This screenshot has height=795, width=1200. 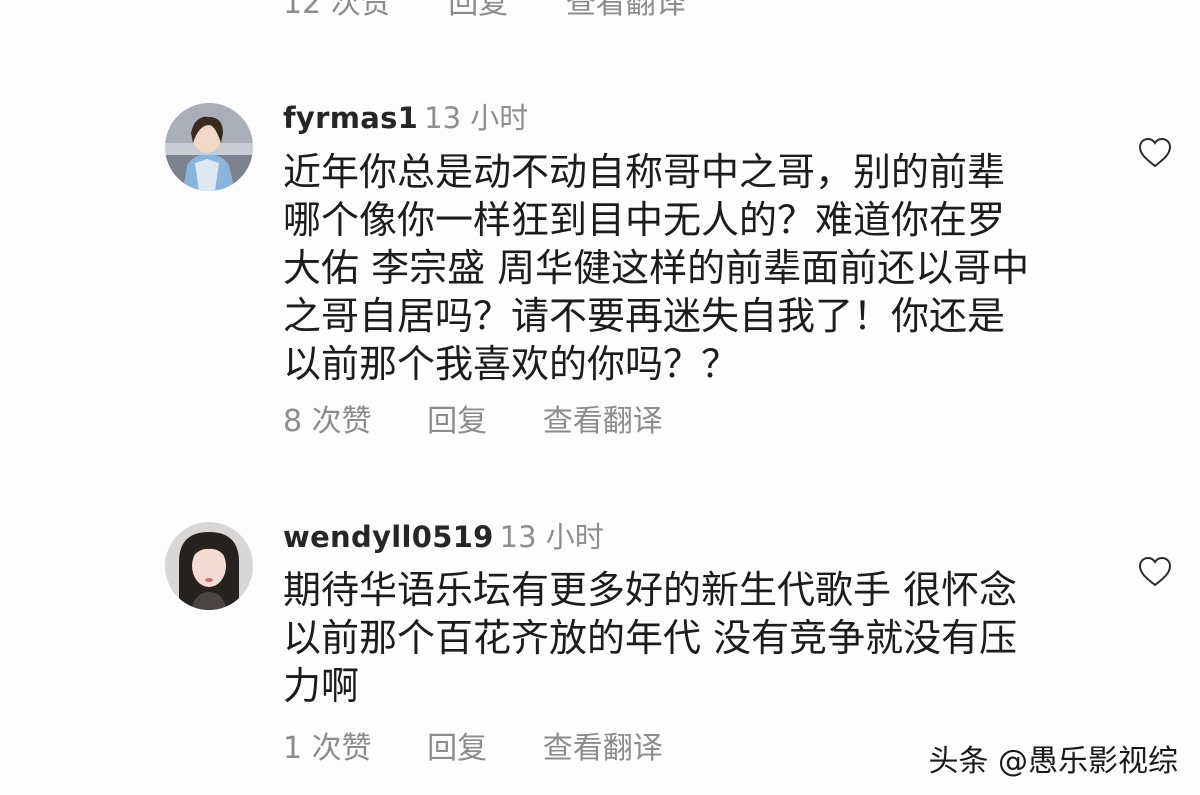 What do you see at coordinates (656, 268) in the screenshot?
I see `comment-line: 大佑 李宗盛 周华健这样的前辈面前还以哥中` at bounding box center [656, 268].